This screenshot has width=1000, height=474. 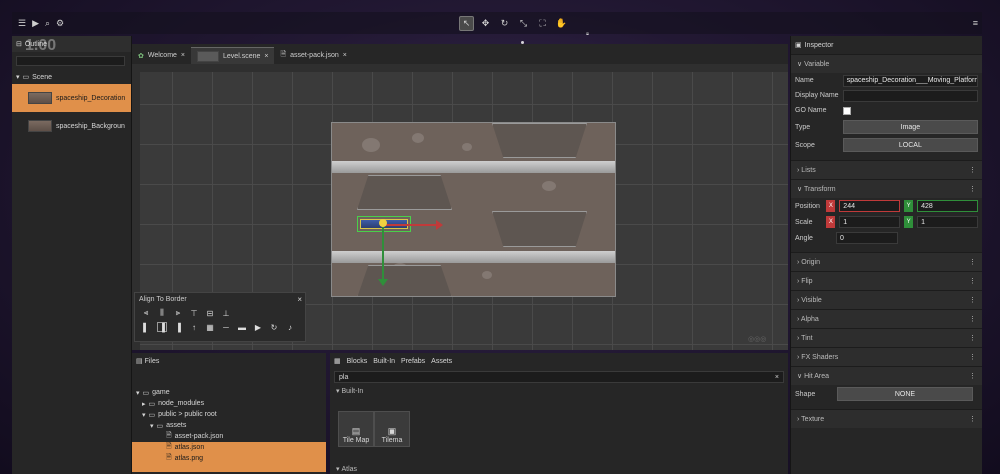 What do you see at coordinates (22, 23) in the screenshot?
I see `menu-icon: ☰` at bounding box center [22, 23].